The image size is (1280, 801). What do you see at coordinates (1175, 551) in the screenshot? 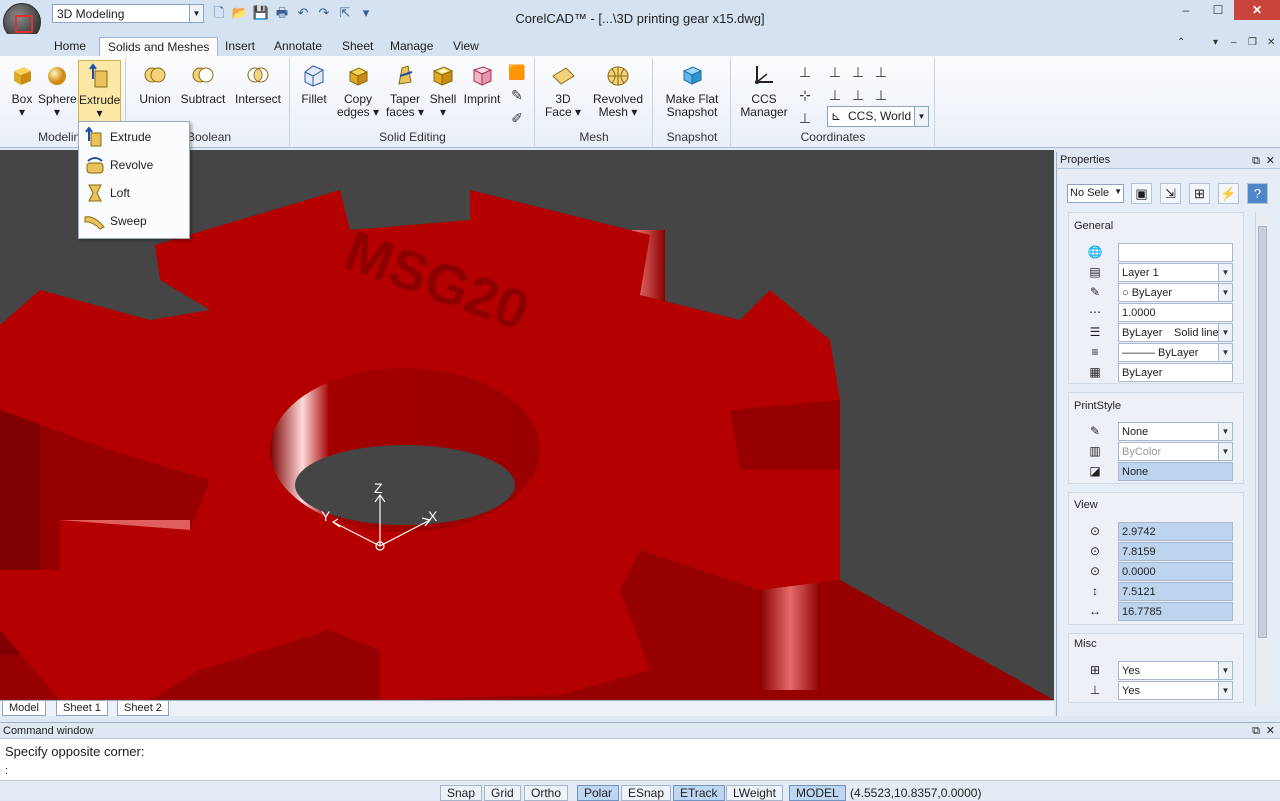
I see `prop-center-y-value: 7.8159` at bounding box center [1175, 551].